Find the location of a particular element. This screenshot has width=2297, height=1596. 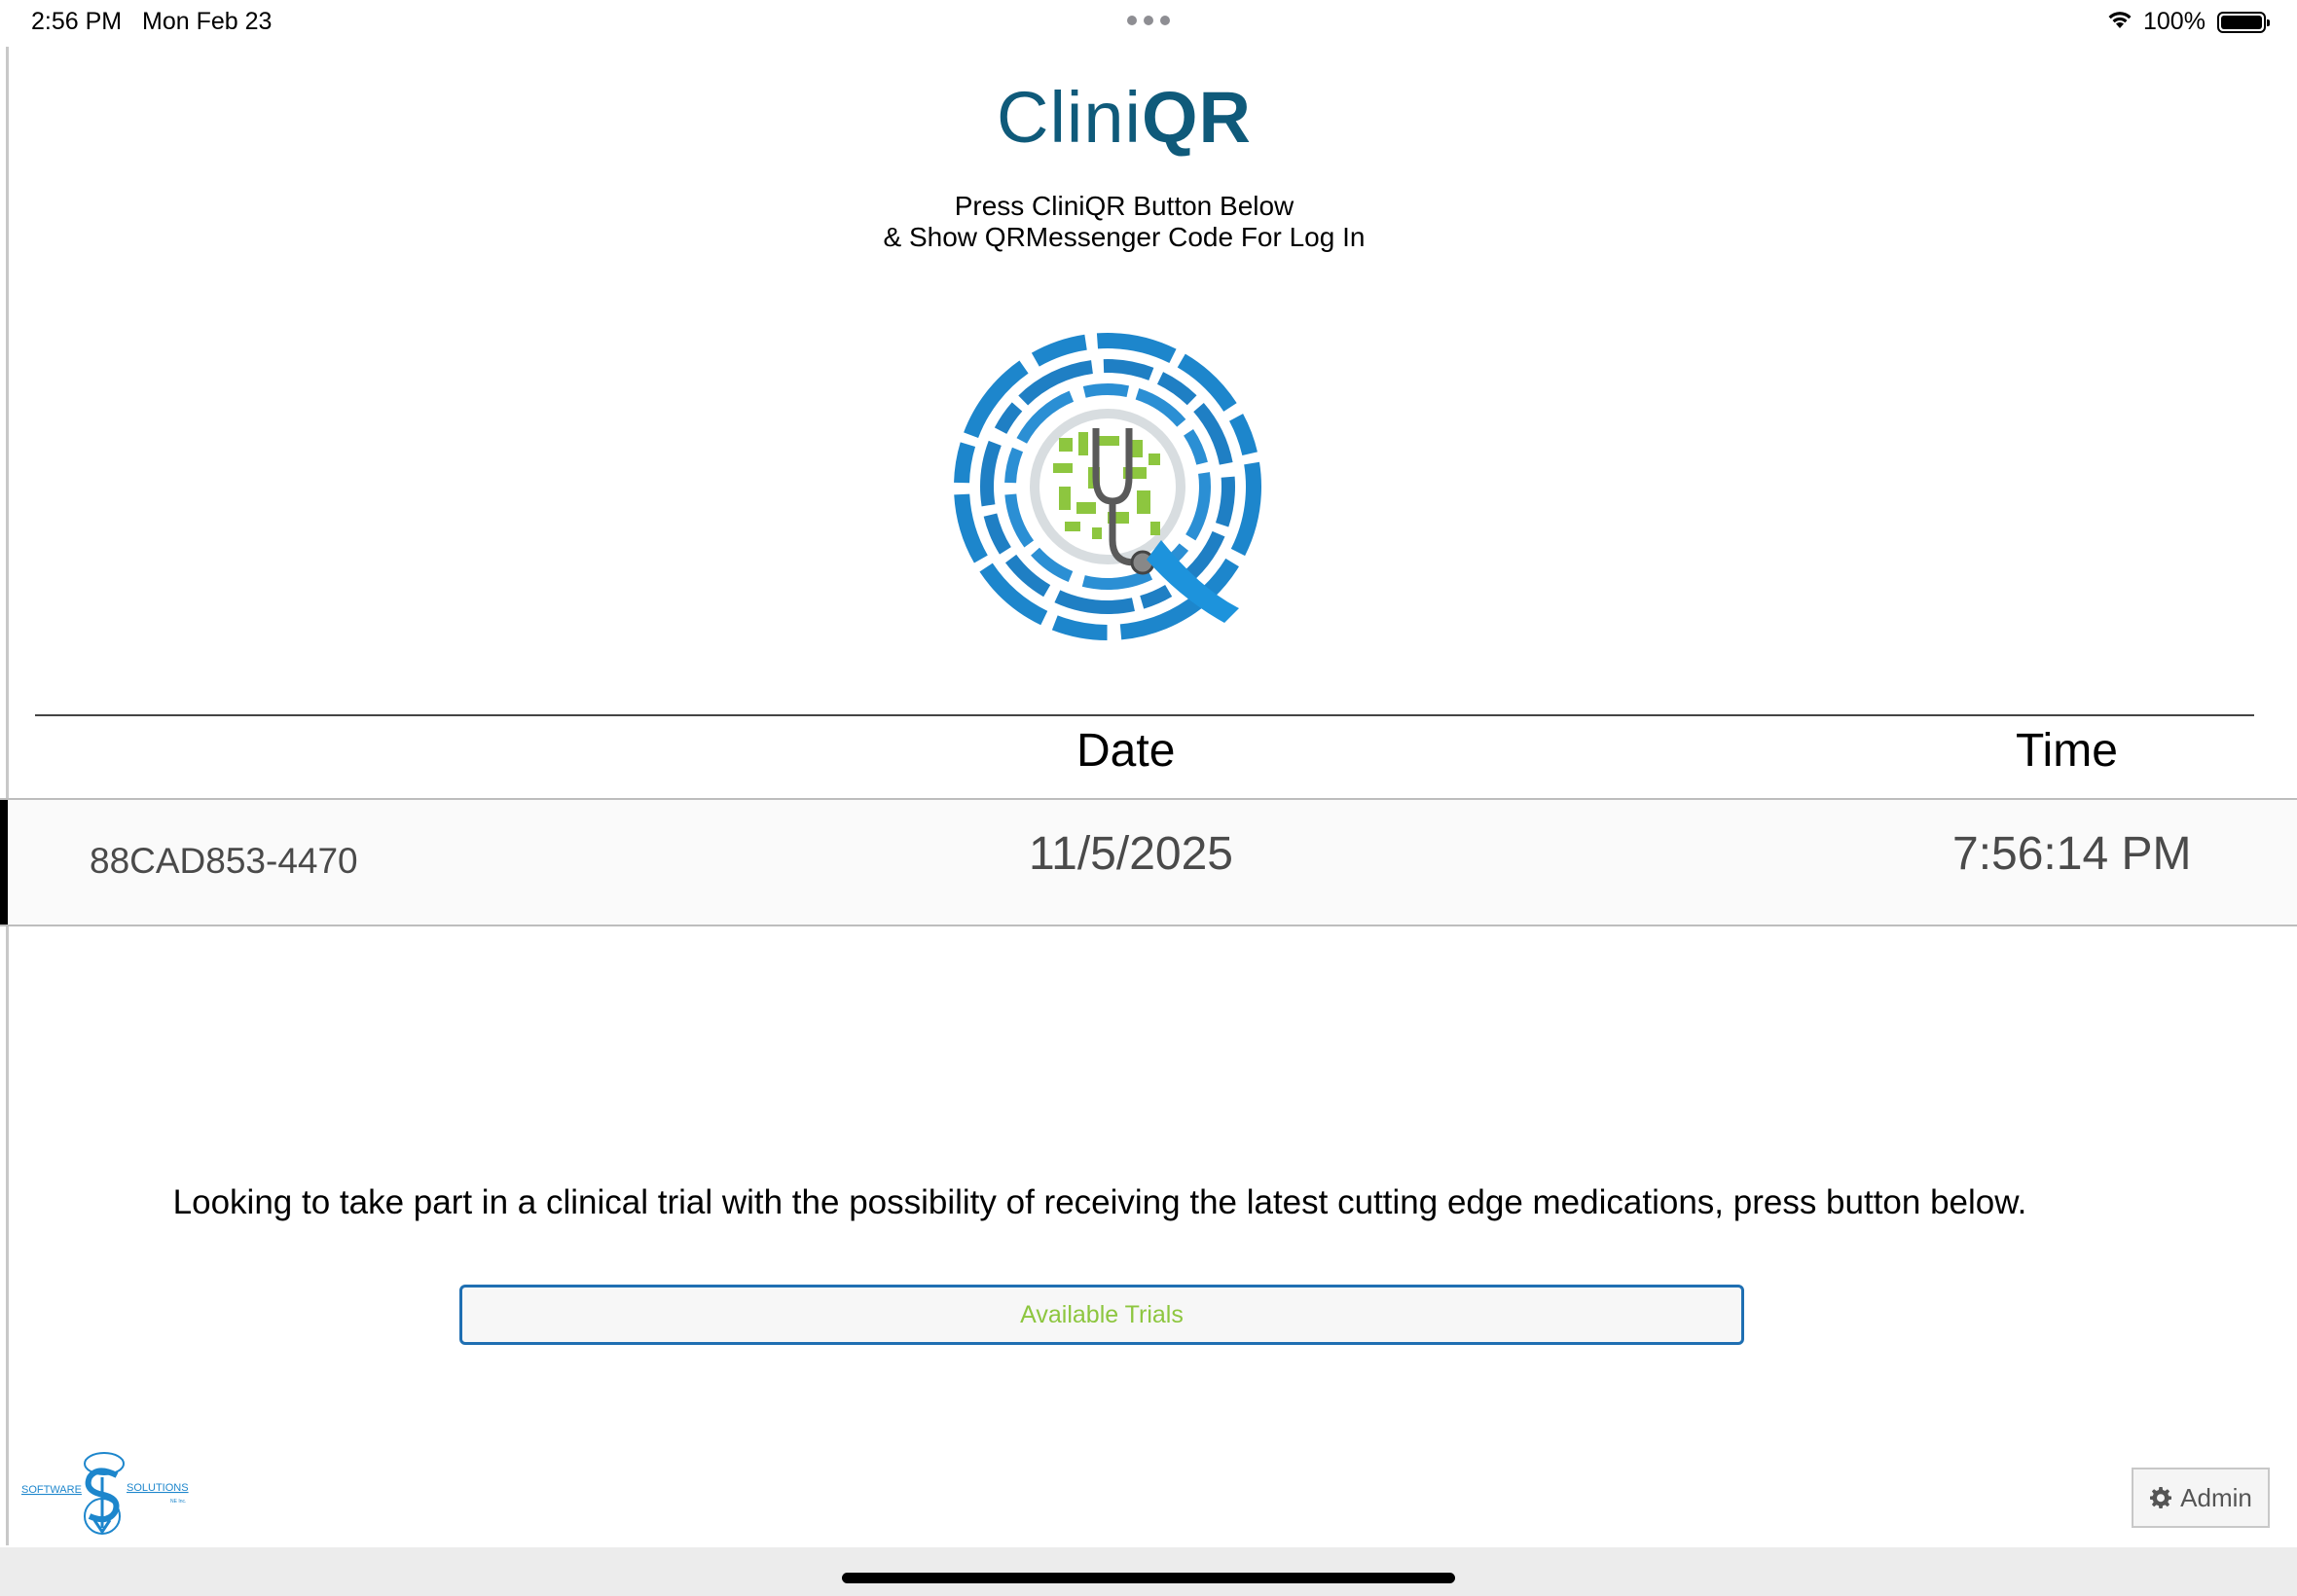

date-column-header: Date is located at coordinates (1126, 751).